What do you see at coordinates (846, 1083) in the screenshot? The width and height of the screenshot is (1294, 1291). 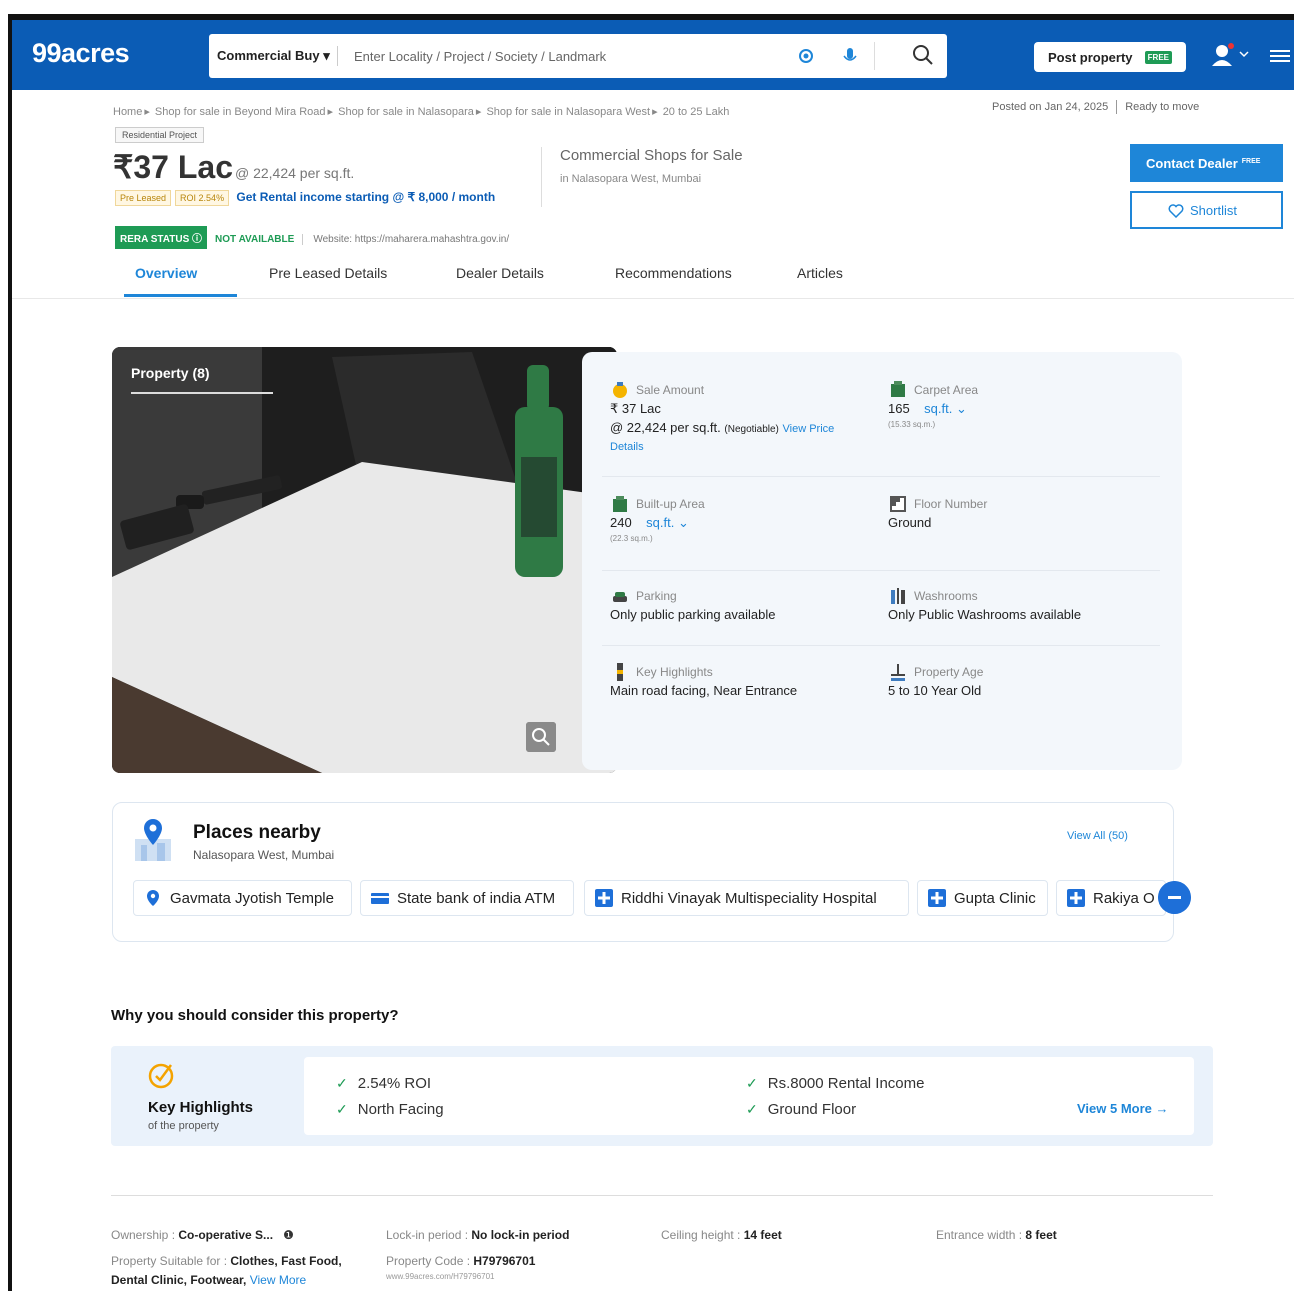 I see `highlight-label: Rs.8000 Rental Income` at bounding box center [846, 1083].